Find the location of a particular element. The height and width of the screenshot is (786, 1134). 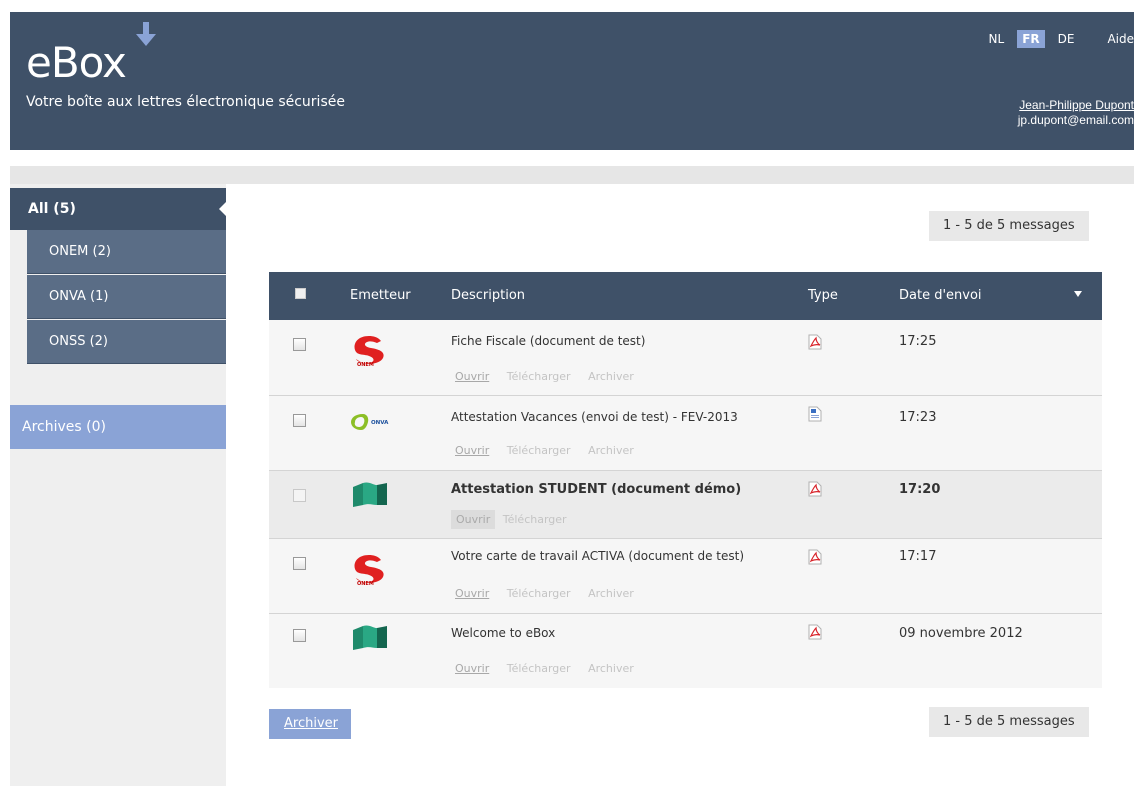

message-date: 17:20 is located at coordinates (920, 489).